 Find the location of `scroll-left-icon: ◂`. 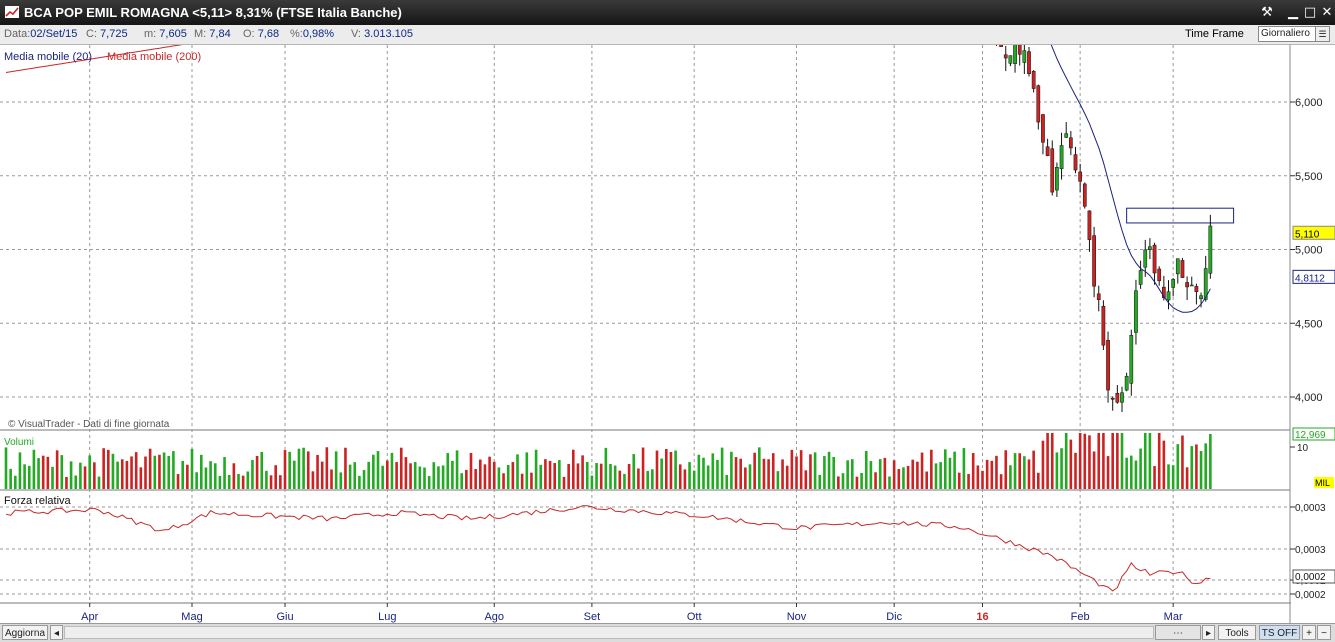

scroll-left-icon: ◂ is located at coordinates (56, 632).